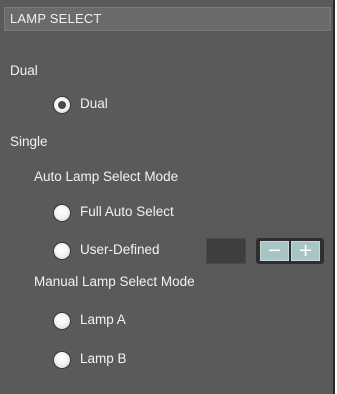  I want to click on lamp-a-label: Lamp A, so click(103, 319).